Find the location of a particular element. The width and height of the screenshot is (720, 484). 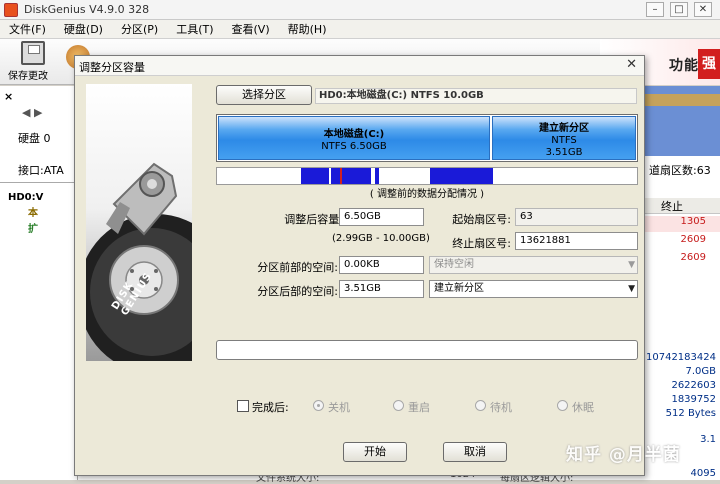

table-row: 1305 is located at coordinates (682, 224).